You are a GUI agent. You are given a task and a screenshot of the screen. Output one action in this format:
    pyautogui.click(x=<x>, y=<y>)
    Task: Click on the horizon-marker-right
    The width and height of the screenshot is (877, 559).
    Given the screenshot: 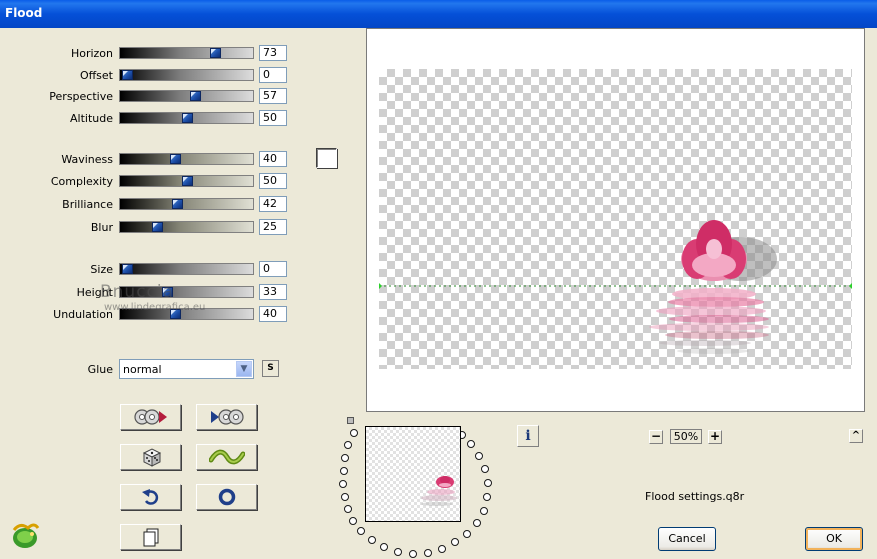 What is the action you would take?
    pyautogui.click(x=850, y=286)
    